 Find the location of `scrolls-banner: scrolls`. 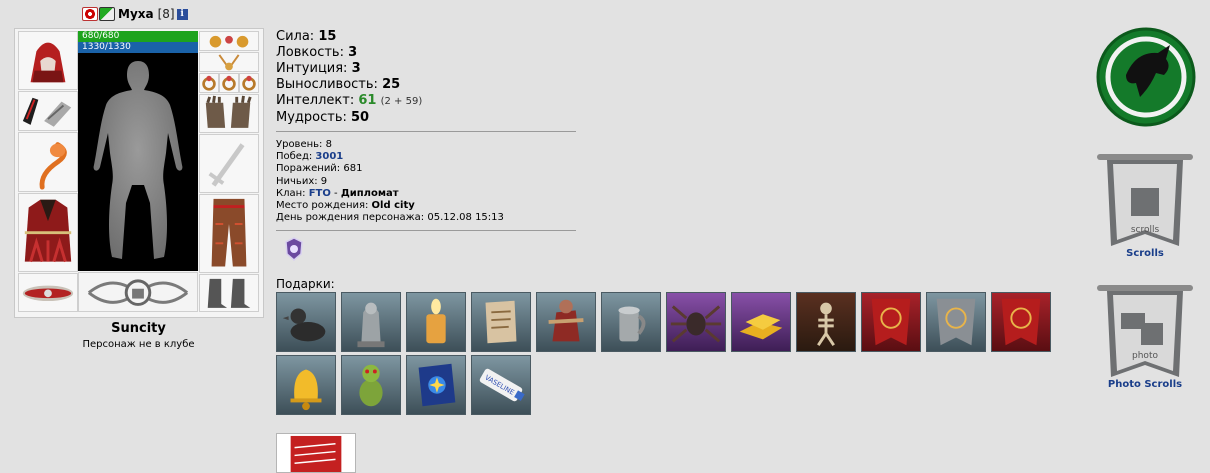

scrolls-banner: scrolls is located at coordinates (1145, 200).